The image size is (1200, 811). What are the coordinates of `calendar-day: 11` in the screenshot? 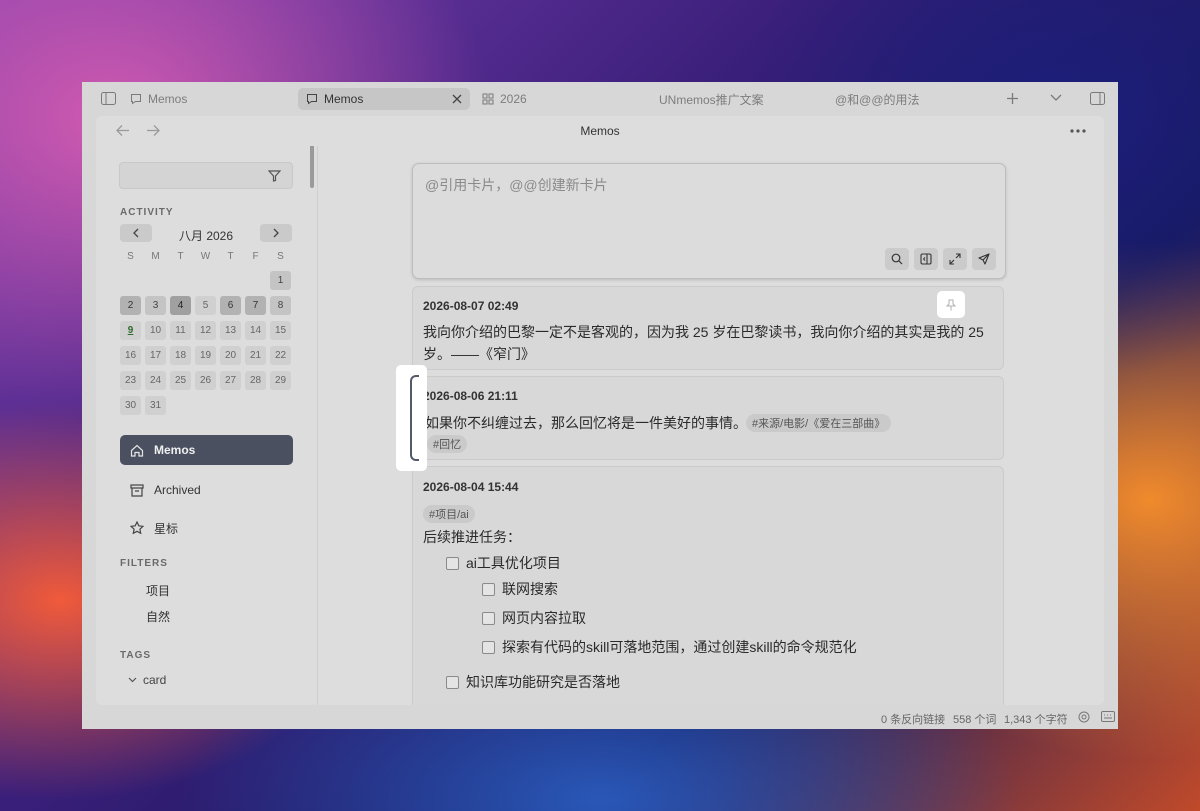 It's located at (180, 330).